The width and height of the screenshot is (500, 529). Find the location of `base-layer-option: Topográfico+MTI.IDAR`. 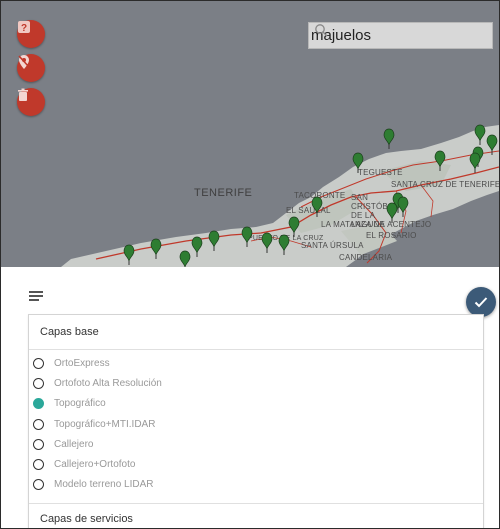

base-layer-option: Topográfico+MTI.IDAR is located at coordinates (256, 424).